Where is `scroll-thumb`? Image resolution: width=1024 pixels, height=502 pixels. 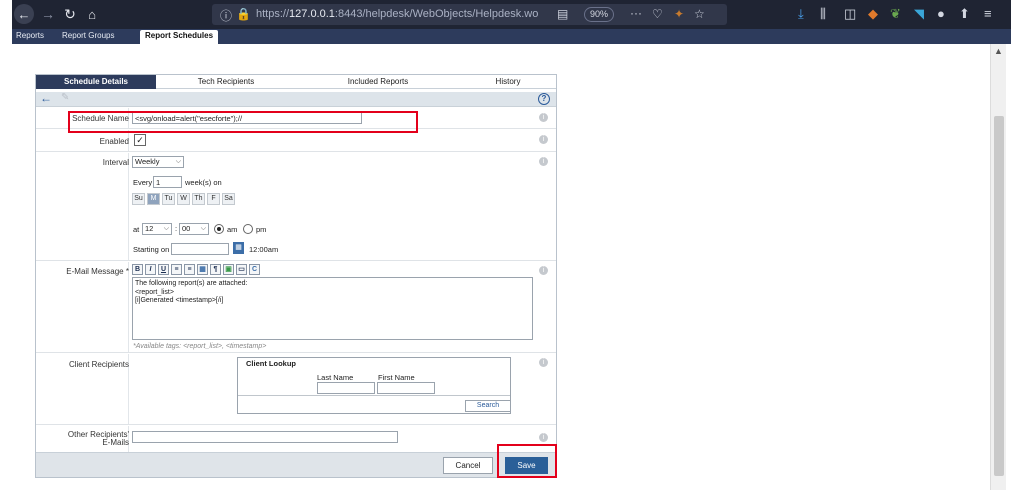
scroll-thumb is located at coordinates (999, 296).